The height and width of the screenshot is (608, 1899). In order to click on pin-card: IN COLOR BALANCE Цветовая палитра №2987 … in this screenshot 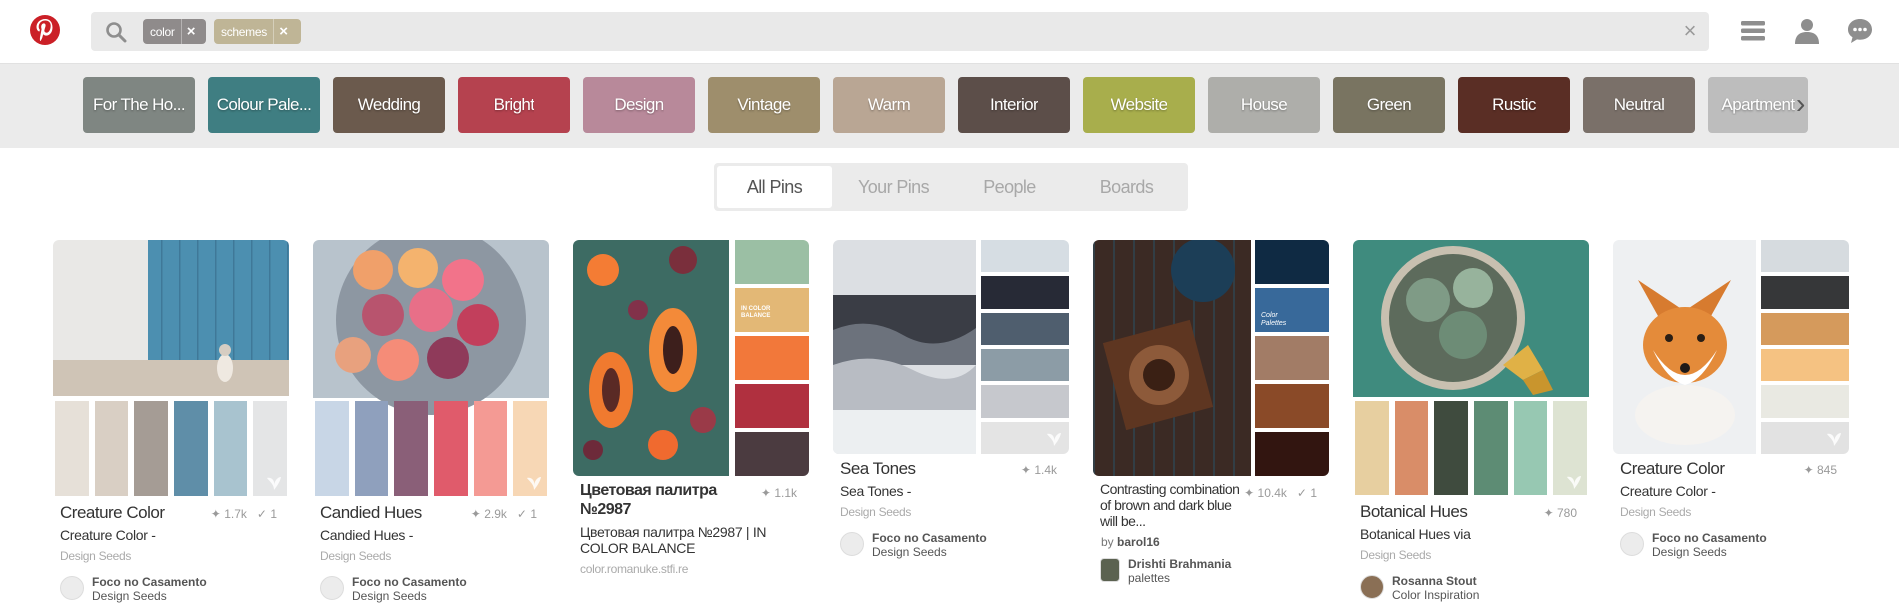, I will do `click(691, 408)`.